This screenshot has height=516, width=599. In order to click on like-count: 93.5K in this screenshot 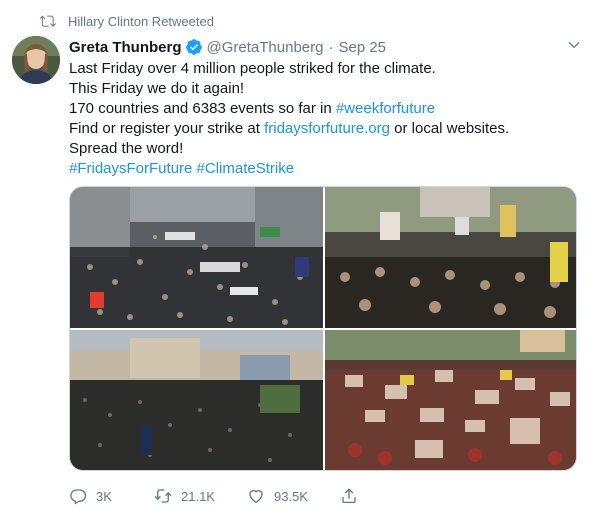, I will do `click(290, 496)`.